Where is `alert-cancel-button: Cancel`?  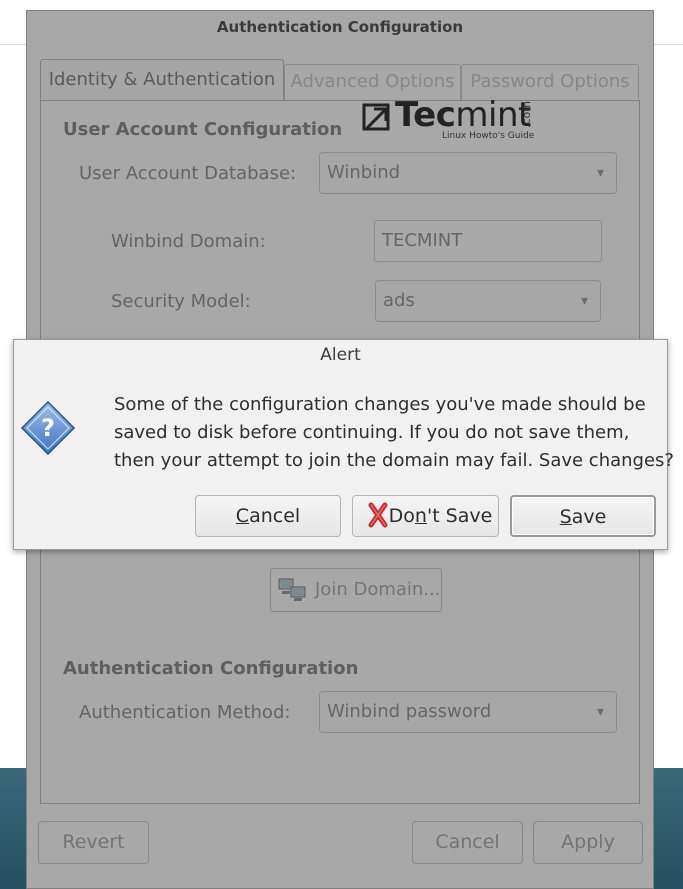 alert-cancel-button: Cancel is located at coordinates (268, 516).